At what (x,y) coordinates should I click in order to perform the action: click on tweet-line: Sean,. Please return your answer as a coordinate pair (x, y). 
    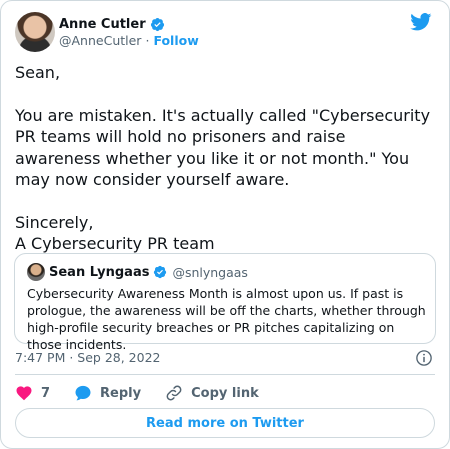
    Looking at the image, I should click on (38, 72).